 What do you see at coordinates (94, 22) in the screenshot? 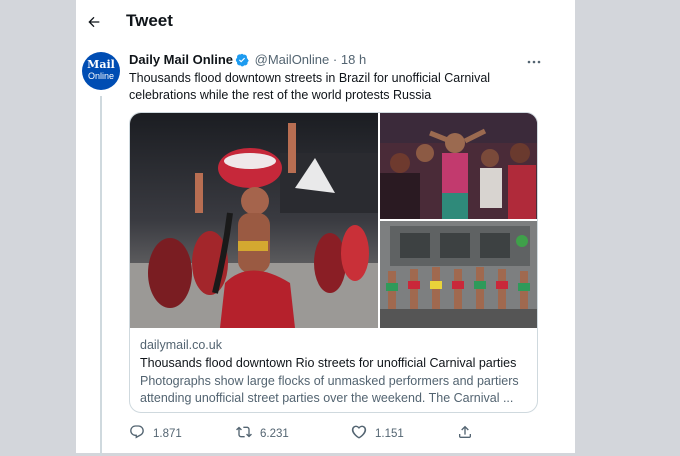
I see `back-arrow-icon` at bounding box center [94, 22].